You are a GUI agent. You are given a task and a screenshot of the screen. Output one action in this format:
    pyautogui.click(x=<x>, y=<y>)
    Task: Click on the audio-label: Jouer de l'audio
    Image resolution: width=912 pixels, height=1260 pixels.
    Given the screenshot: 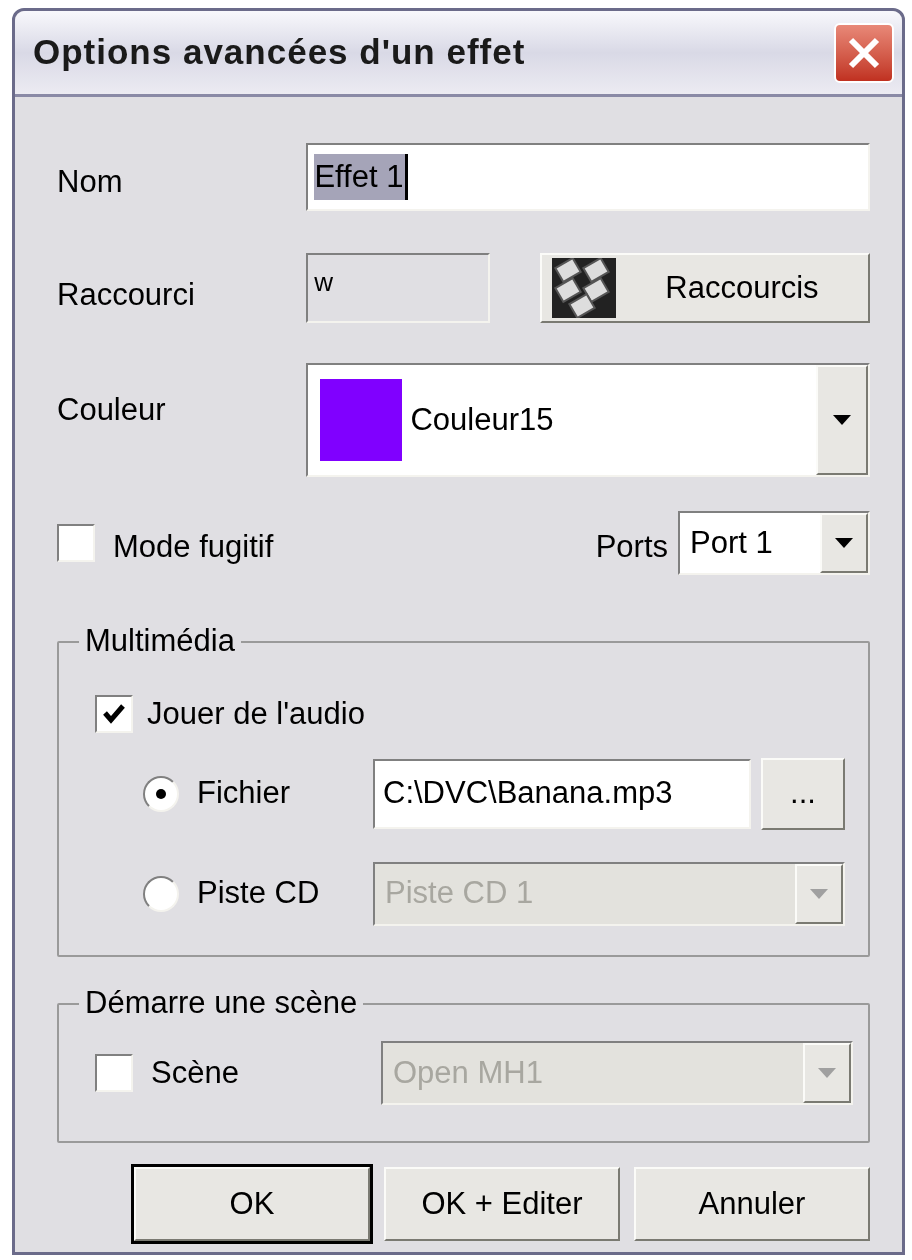 What is the action you would take?
    pyautogui.click(x=256, y=714)
    